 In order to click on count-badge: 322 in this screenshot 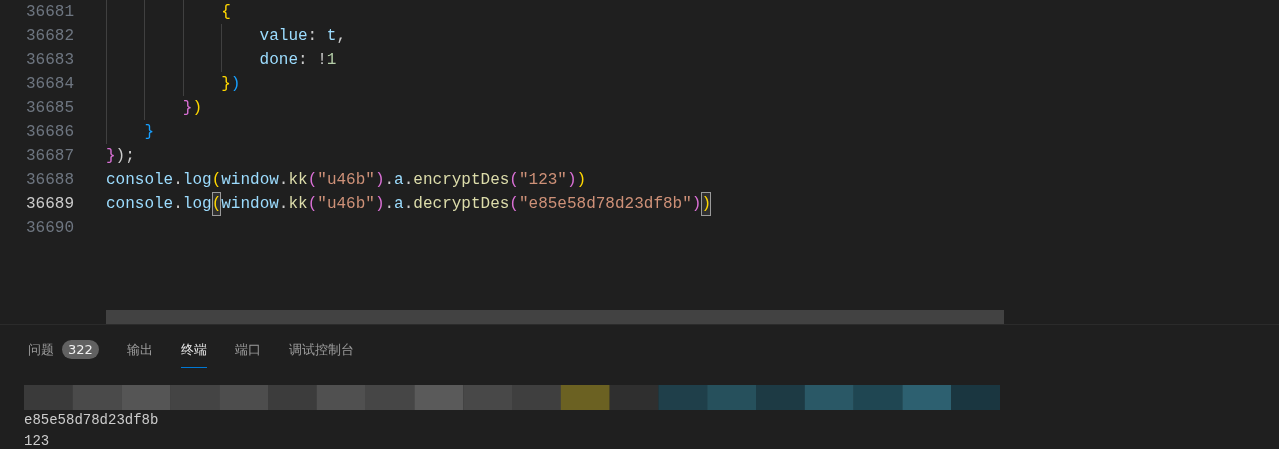, I will do `click(80, 349)`.